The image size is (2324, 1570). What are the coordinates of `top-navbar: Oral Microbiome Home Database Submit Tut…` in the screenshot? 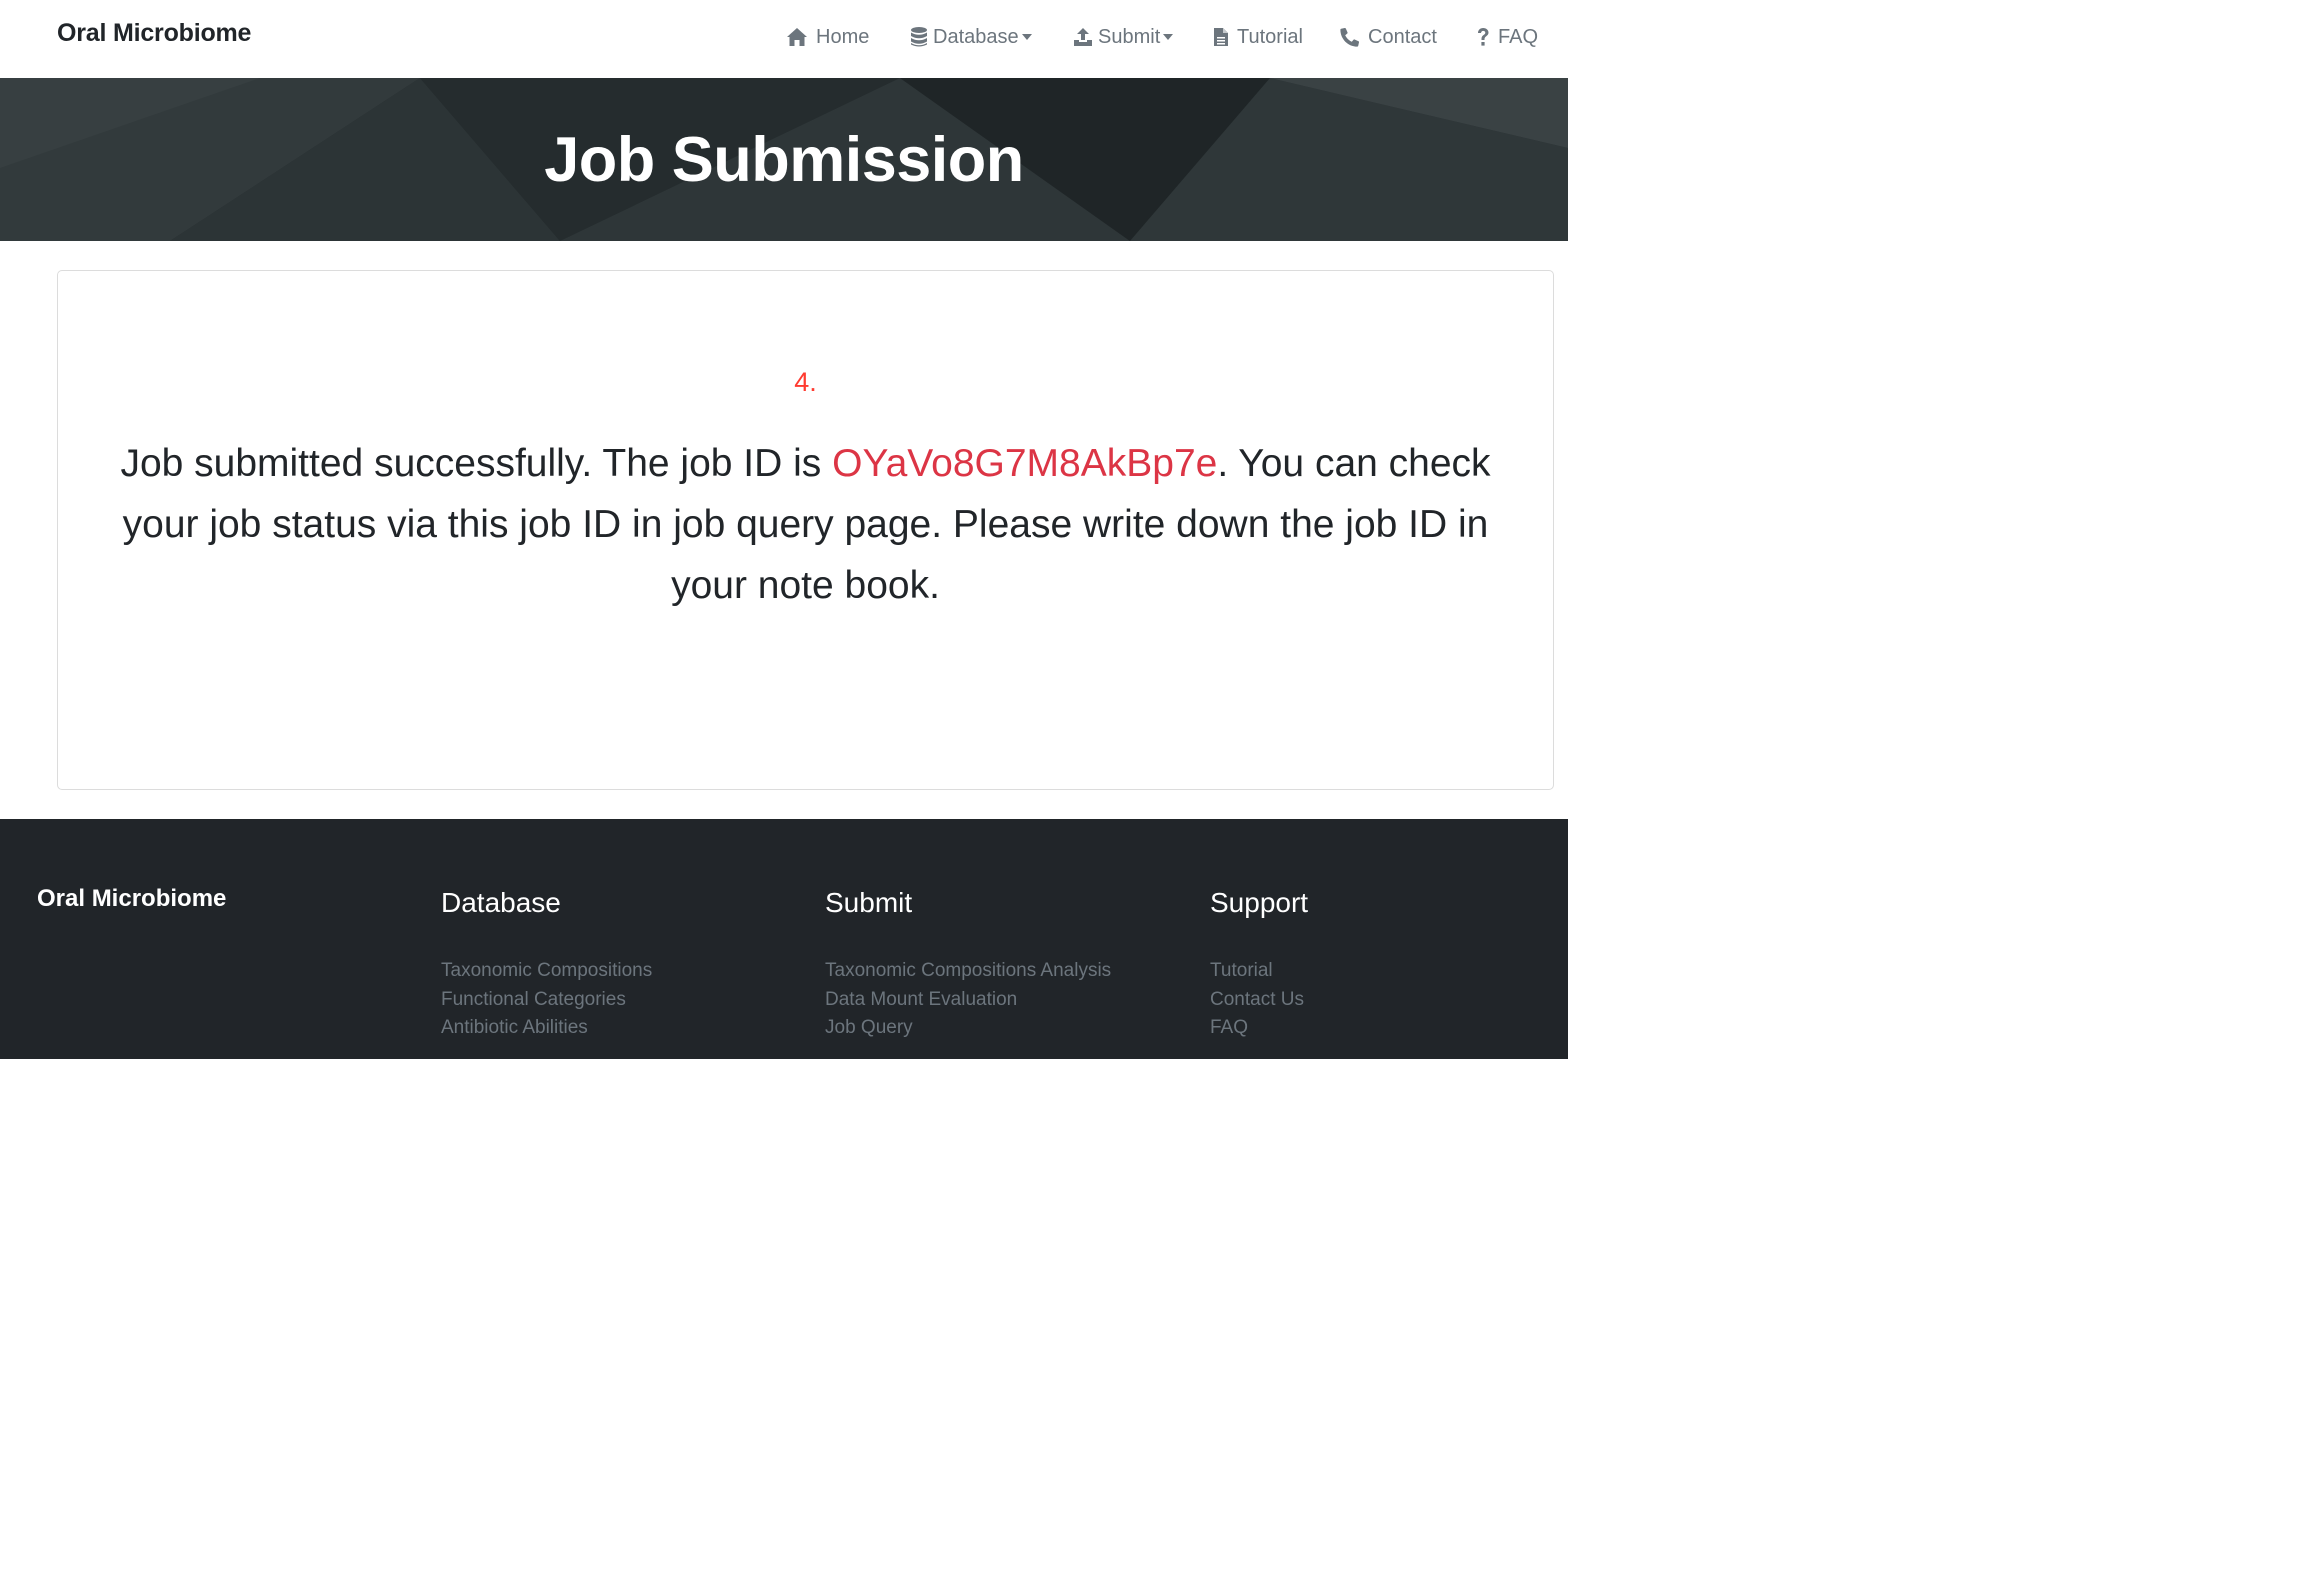 It's located at (784, 39).